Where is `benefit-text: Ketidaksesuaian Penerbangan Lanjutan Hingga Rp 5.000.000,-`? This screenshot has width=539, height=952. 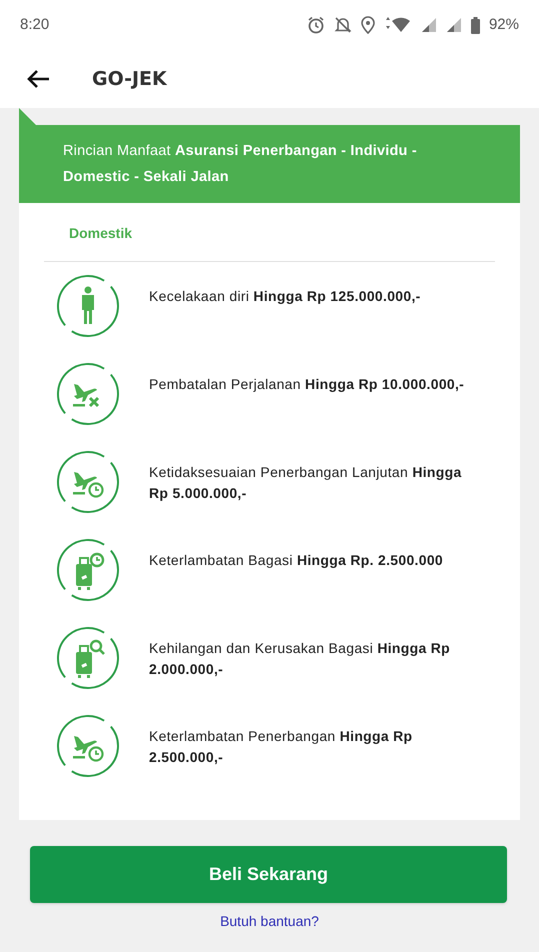
benefit-text: Ketidaksesuaian Penerbangan Lanjutan Hingga Rp 5.000.000,- is located at coordinates (306, 483).